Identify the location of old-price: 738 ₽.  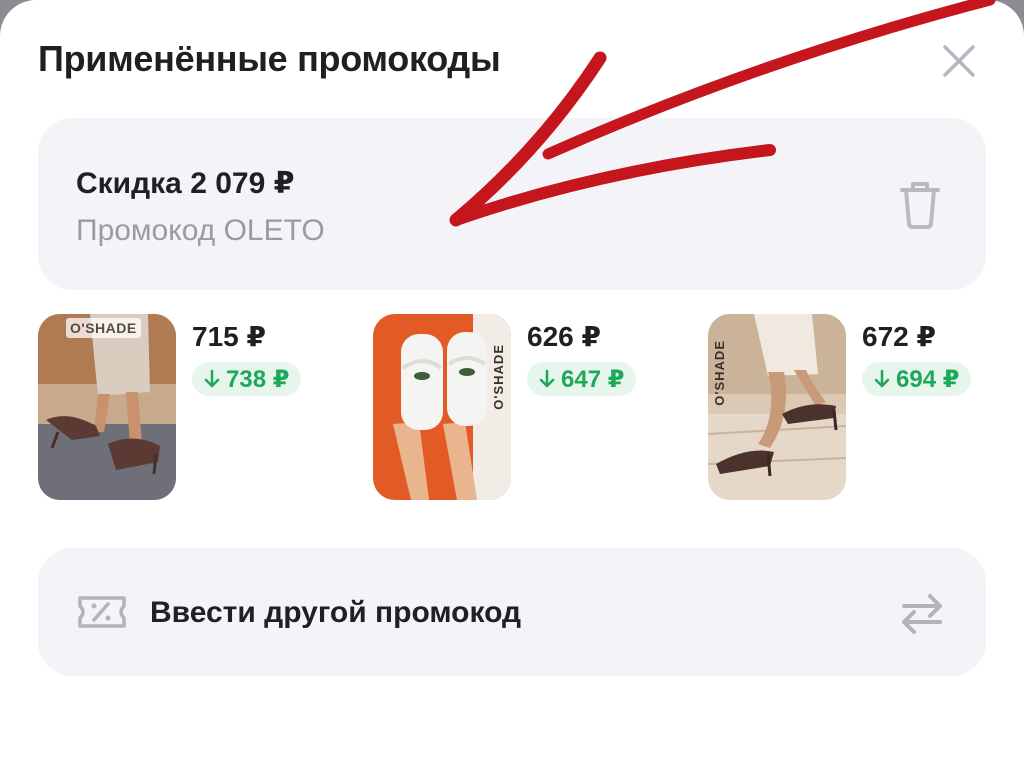
(258, 379).